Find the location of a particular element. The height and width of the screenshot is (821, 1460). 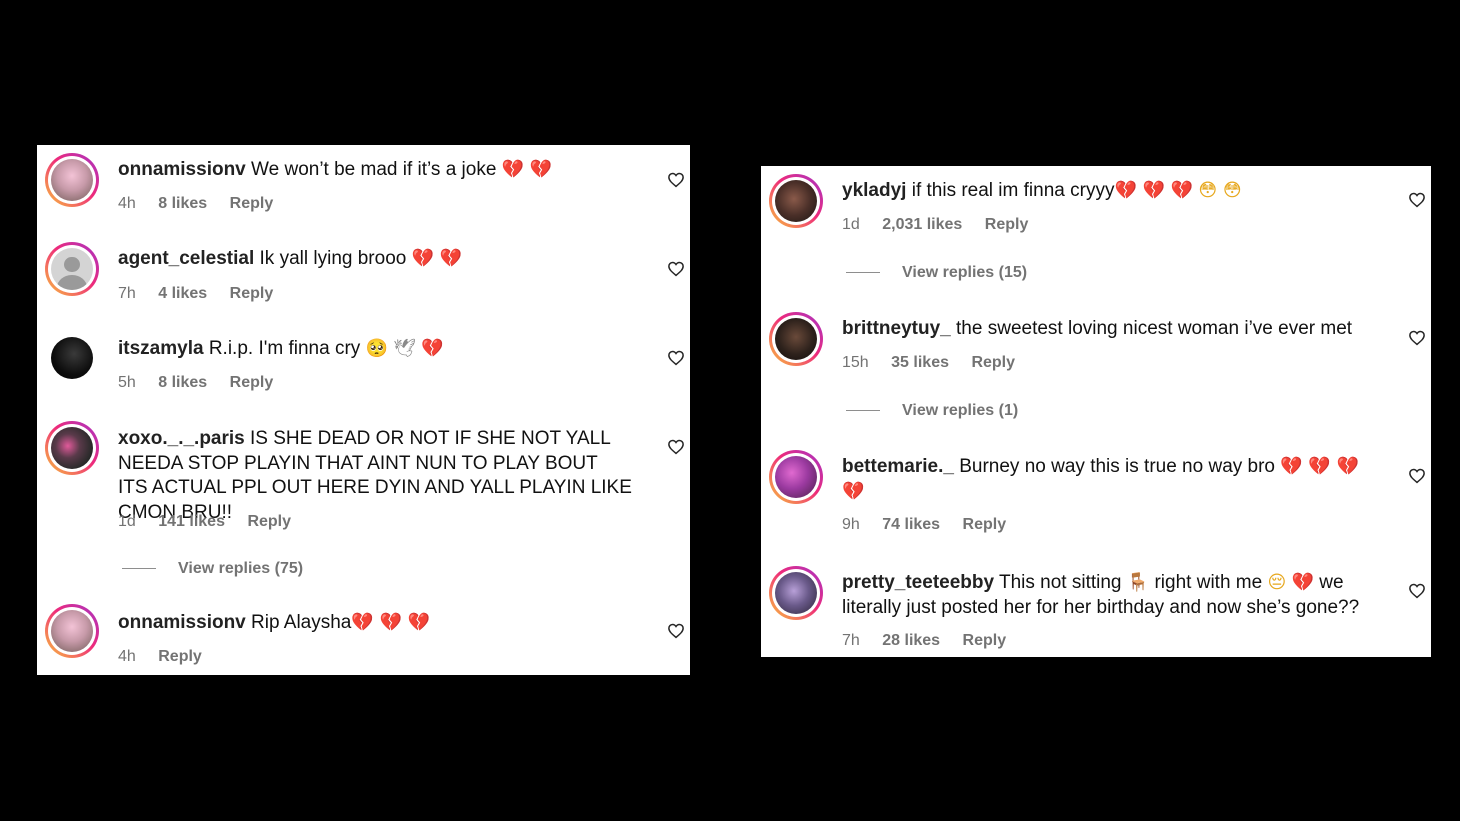

comment-text: We won’t be mad if it’s a joke is located at coordinates (374, 169).